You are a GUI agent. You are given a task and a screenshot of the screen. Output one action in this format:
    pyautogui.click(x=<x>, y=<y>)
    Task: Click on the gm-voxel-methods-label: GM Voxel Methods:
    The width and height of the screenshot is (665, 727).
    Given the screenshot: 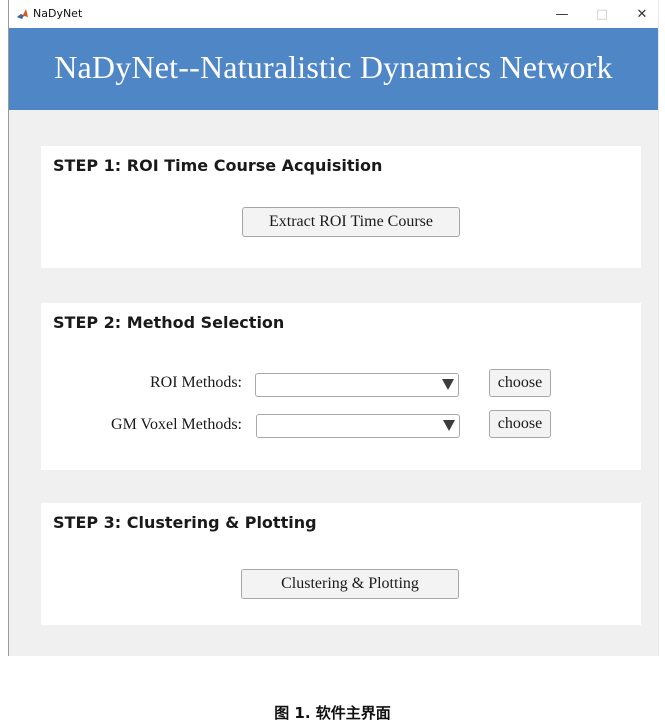 What is the action you would take?
    pyautogui.click(x=176, y=424)
    